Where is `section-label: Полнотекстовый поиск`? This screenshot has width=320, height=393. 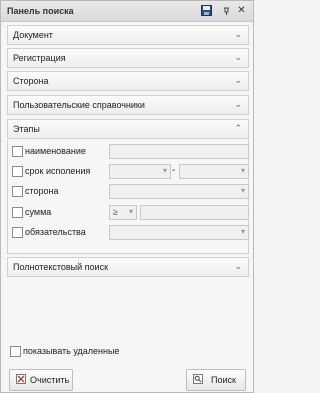 section-label: Полнотекстовый поиск is located at coordinates (61, 267).